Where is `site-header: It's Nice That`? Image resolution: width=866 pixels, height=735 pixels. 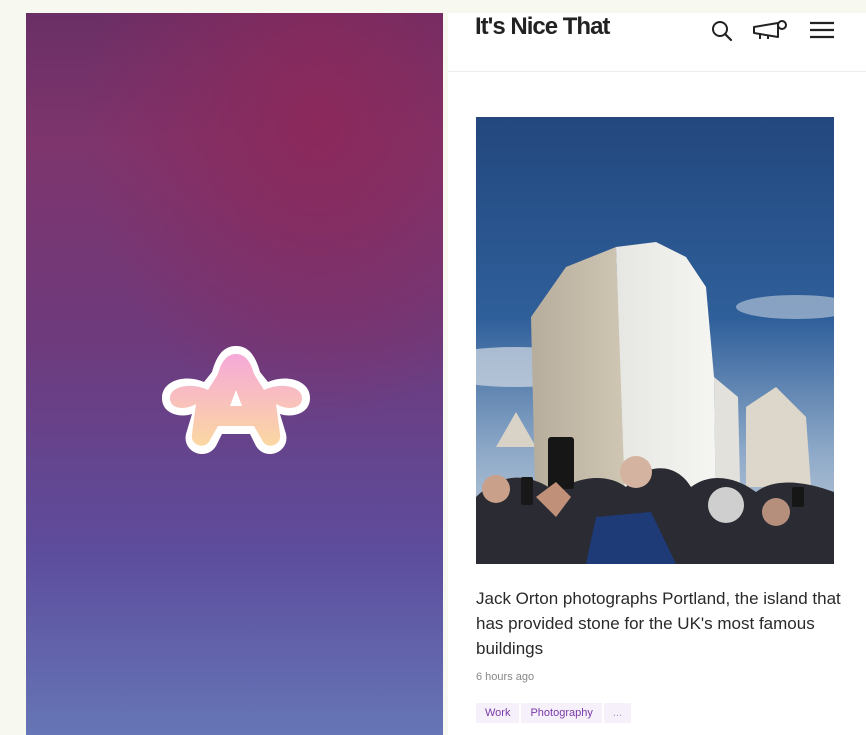
site-header: It's Nice That is located at coordinates (657, 42).